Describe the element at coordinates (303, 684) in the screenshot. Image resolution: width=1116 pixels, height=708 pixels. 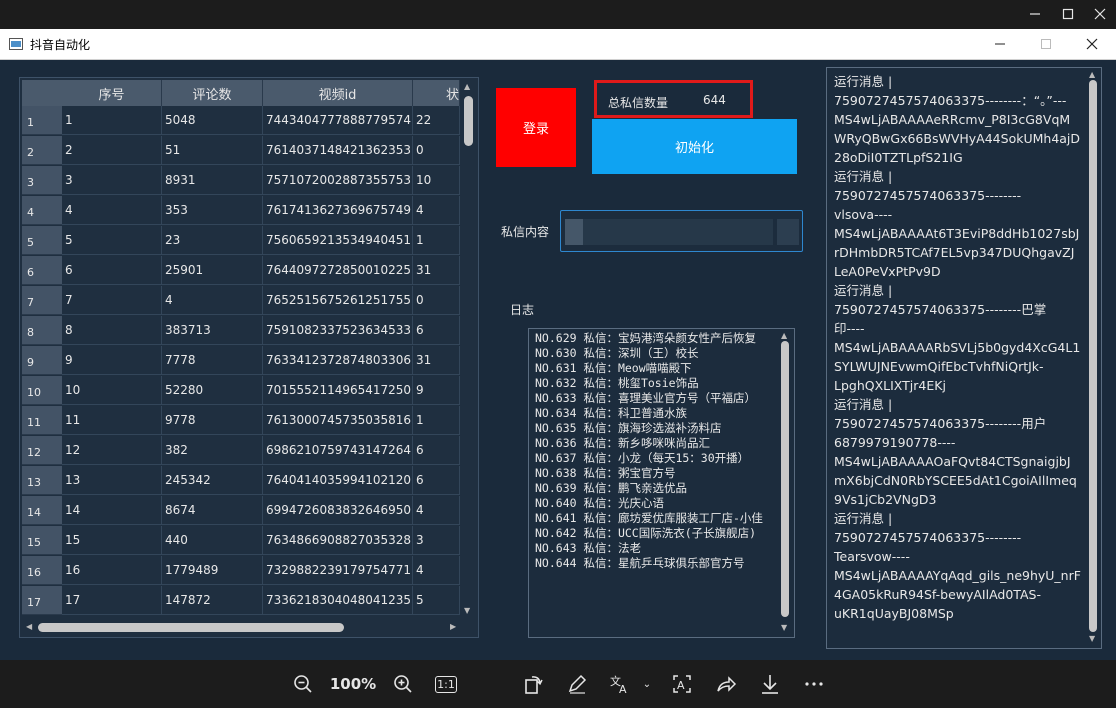
I see `zoom-out-icon` at that location.